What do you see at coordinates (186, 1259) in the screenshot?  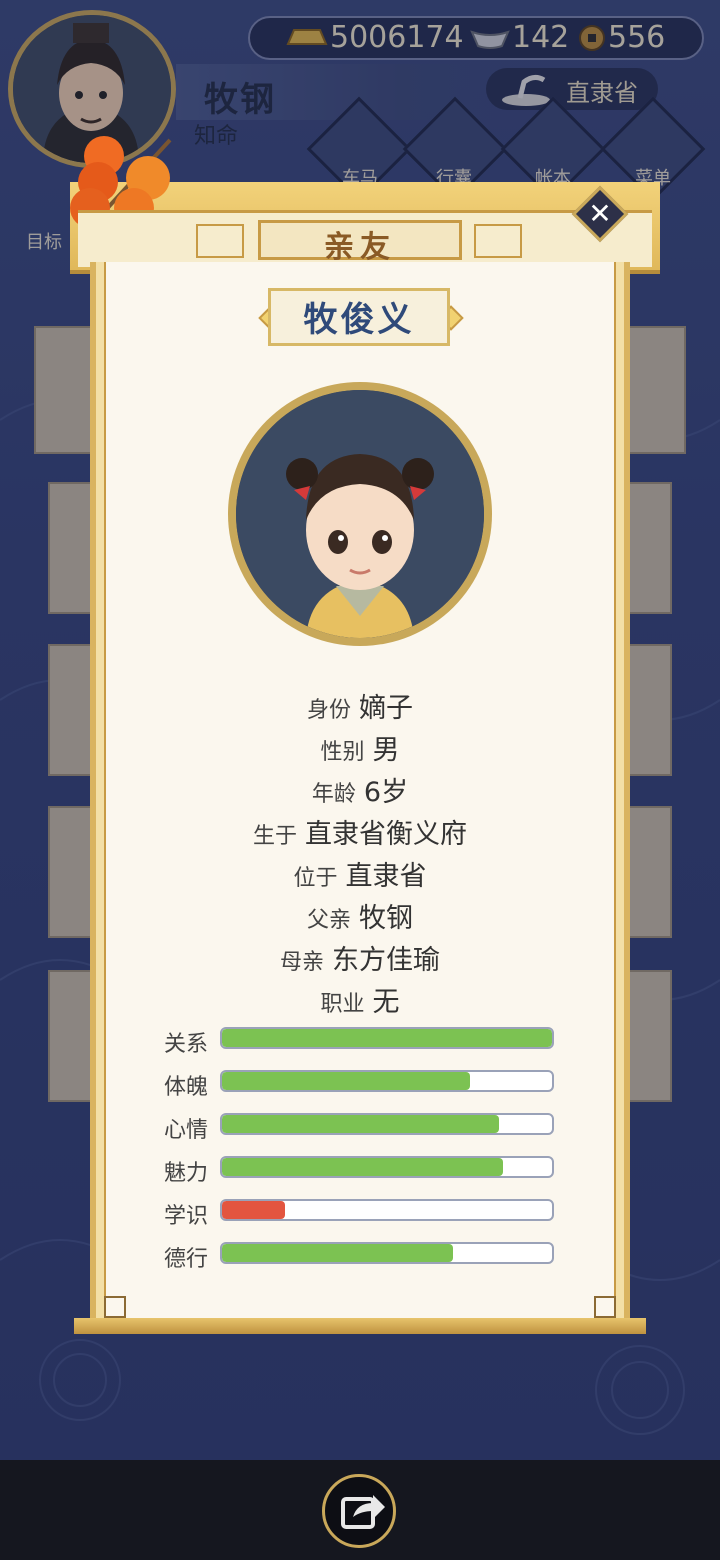 I see `stat-label-virtue: 德行` at bounding box center [186, 1259].